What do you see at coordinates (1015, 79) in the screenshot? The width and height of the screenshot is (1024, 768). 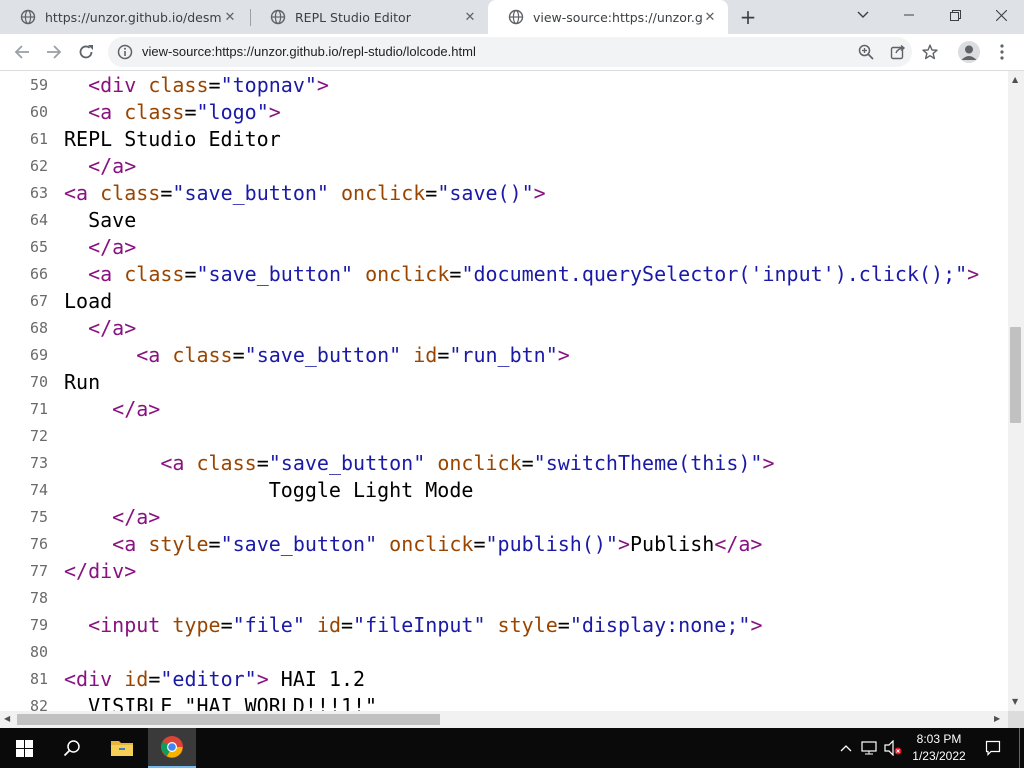 I see `scroll-up-arrow-icon: ▲` at bounding box center [1015, 79].